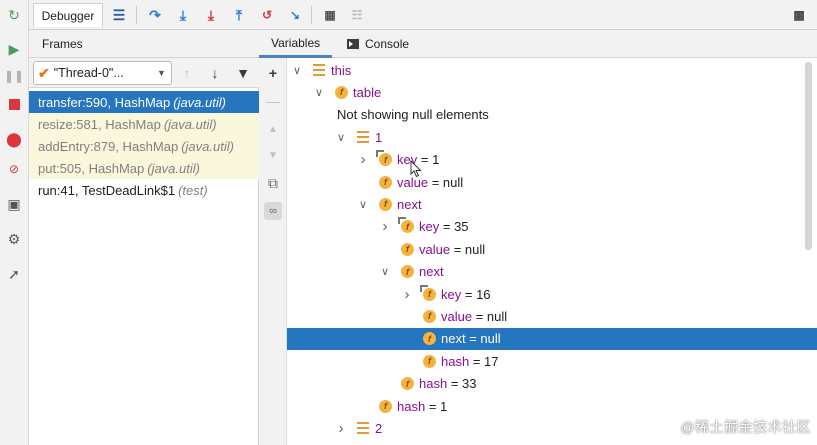 Image resolution: width=817 pixels, height=445 pixels. I want to click on variable-row: ∨ f table, so click(552, 92).